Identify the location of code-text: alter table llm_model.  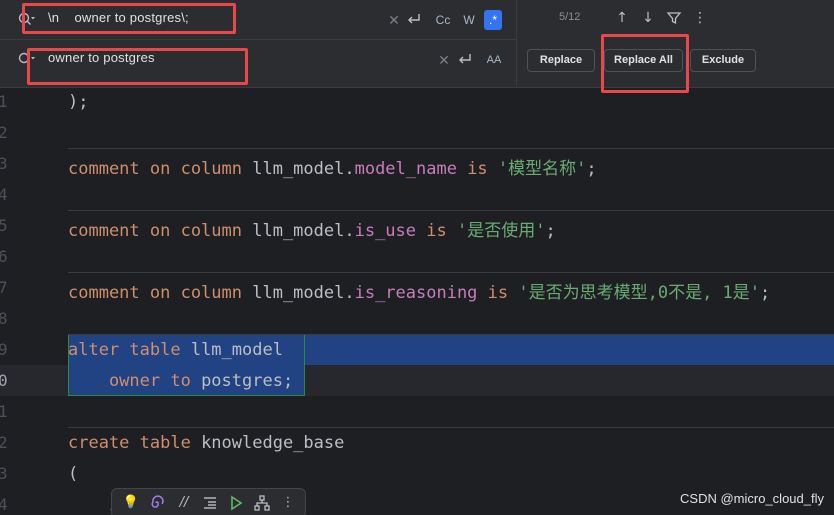
(175, 350).